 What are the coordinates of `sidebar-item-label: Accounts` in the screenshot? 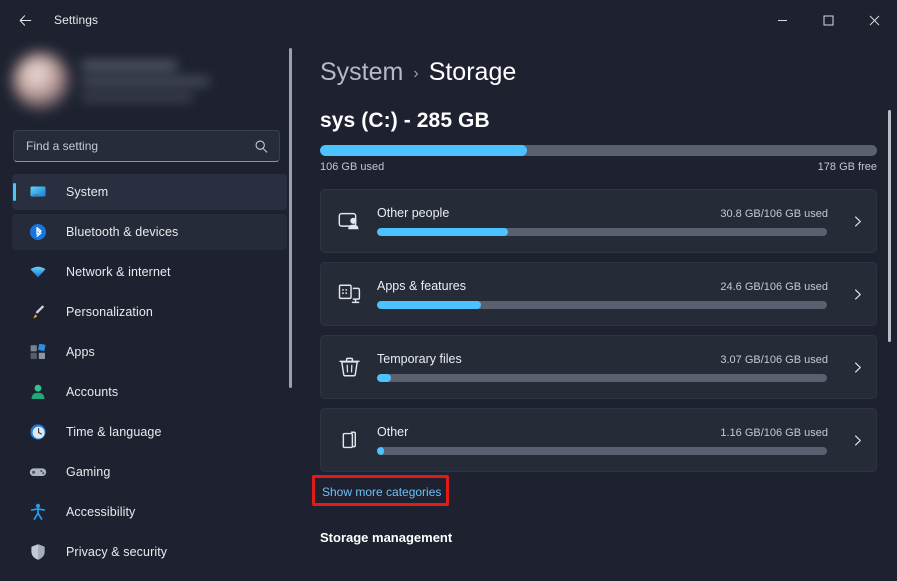 It's located at (92, 392).